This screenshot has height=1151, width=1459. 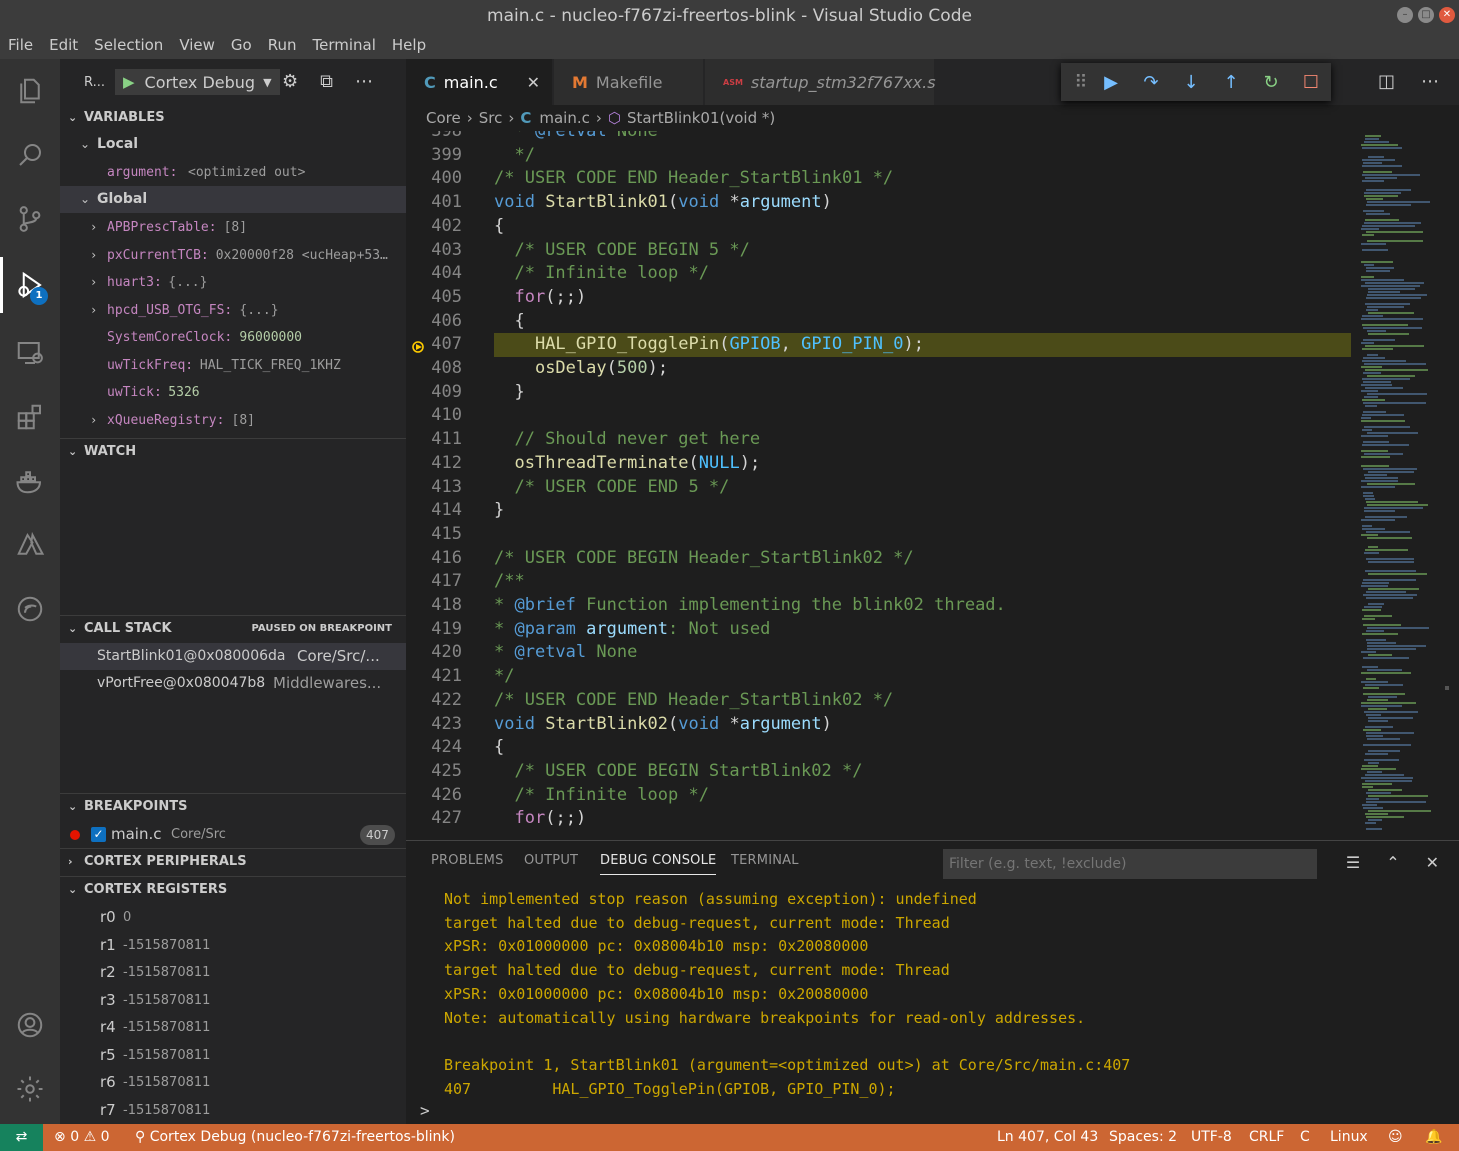 I want to click on line-number: 413, so click(x=434, y=488).